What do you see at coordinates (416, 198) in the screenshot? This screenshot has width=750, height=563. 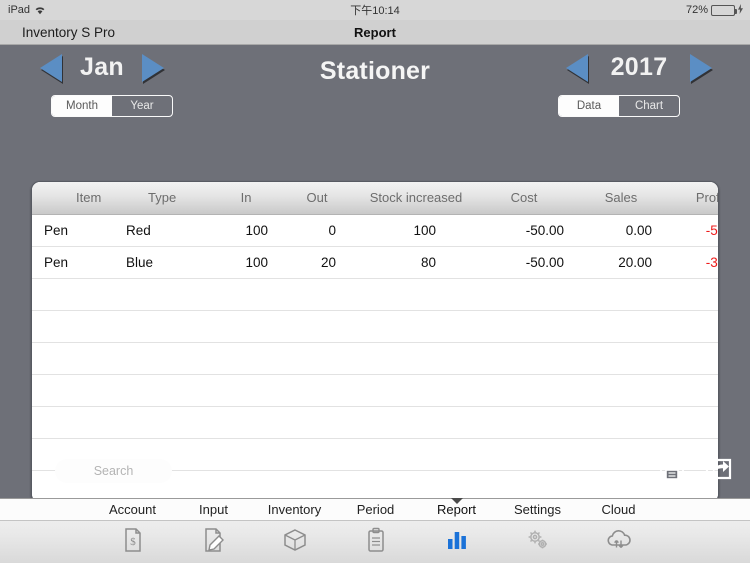 I see `column-header-stock-increased: Stock increased` at bounding box center [416, 198].